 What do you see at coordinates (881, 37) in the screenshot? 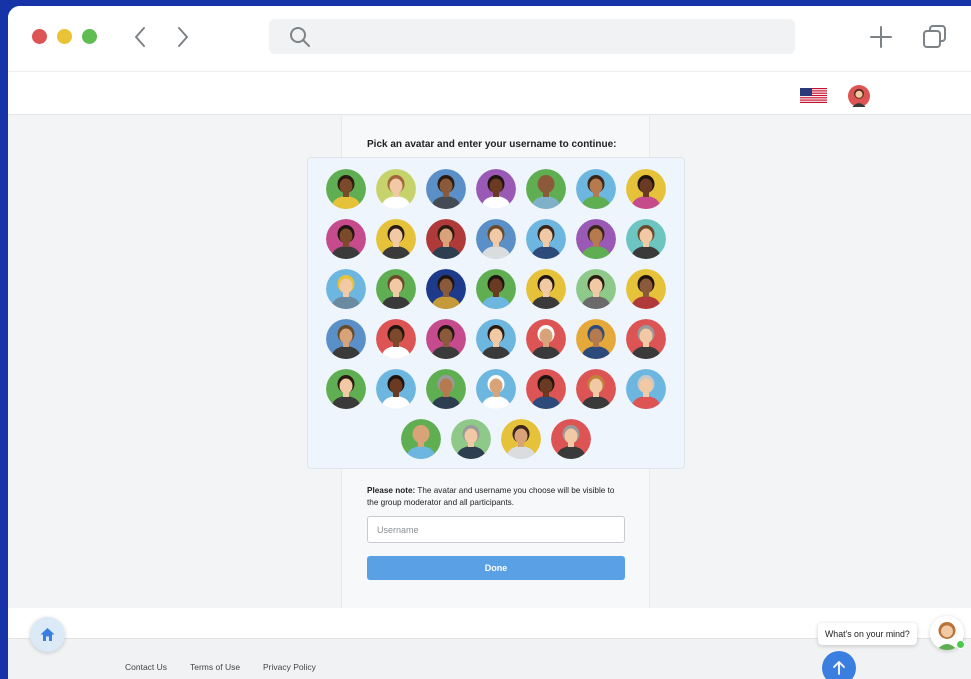
I see `plus-icon` at bounding box center [881, 37].